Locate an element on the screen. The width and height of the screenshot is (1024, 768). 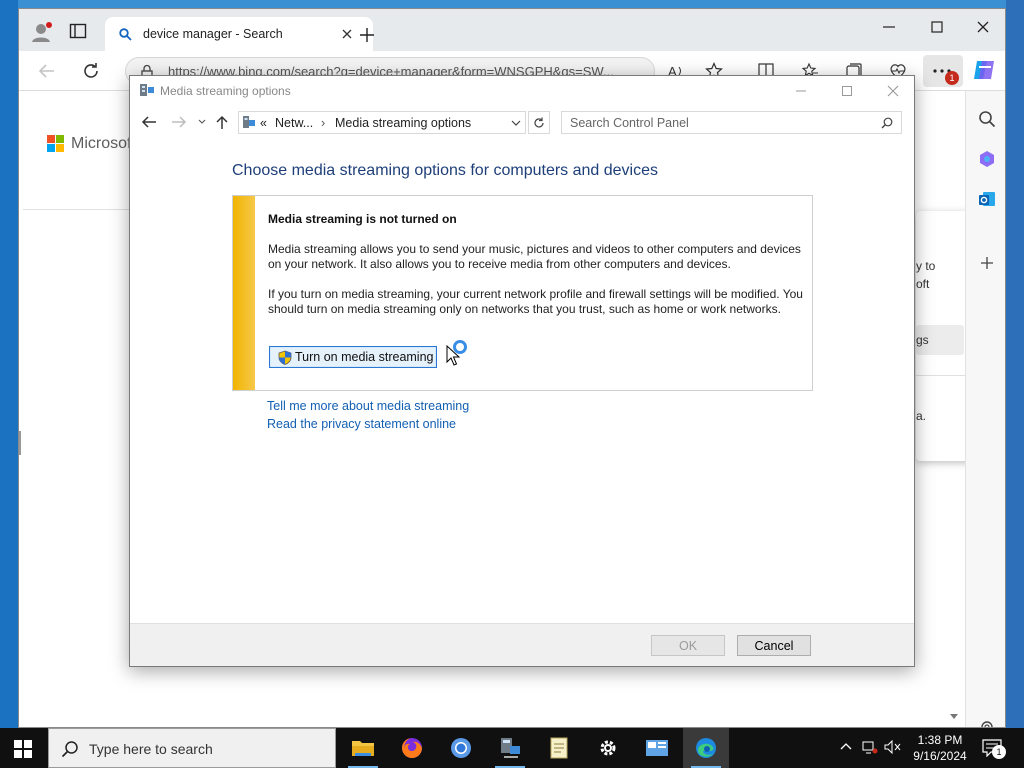
flyout-text-1: y to is located at coordinates (926, 266).